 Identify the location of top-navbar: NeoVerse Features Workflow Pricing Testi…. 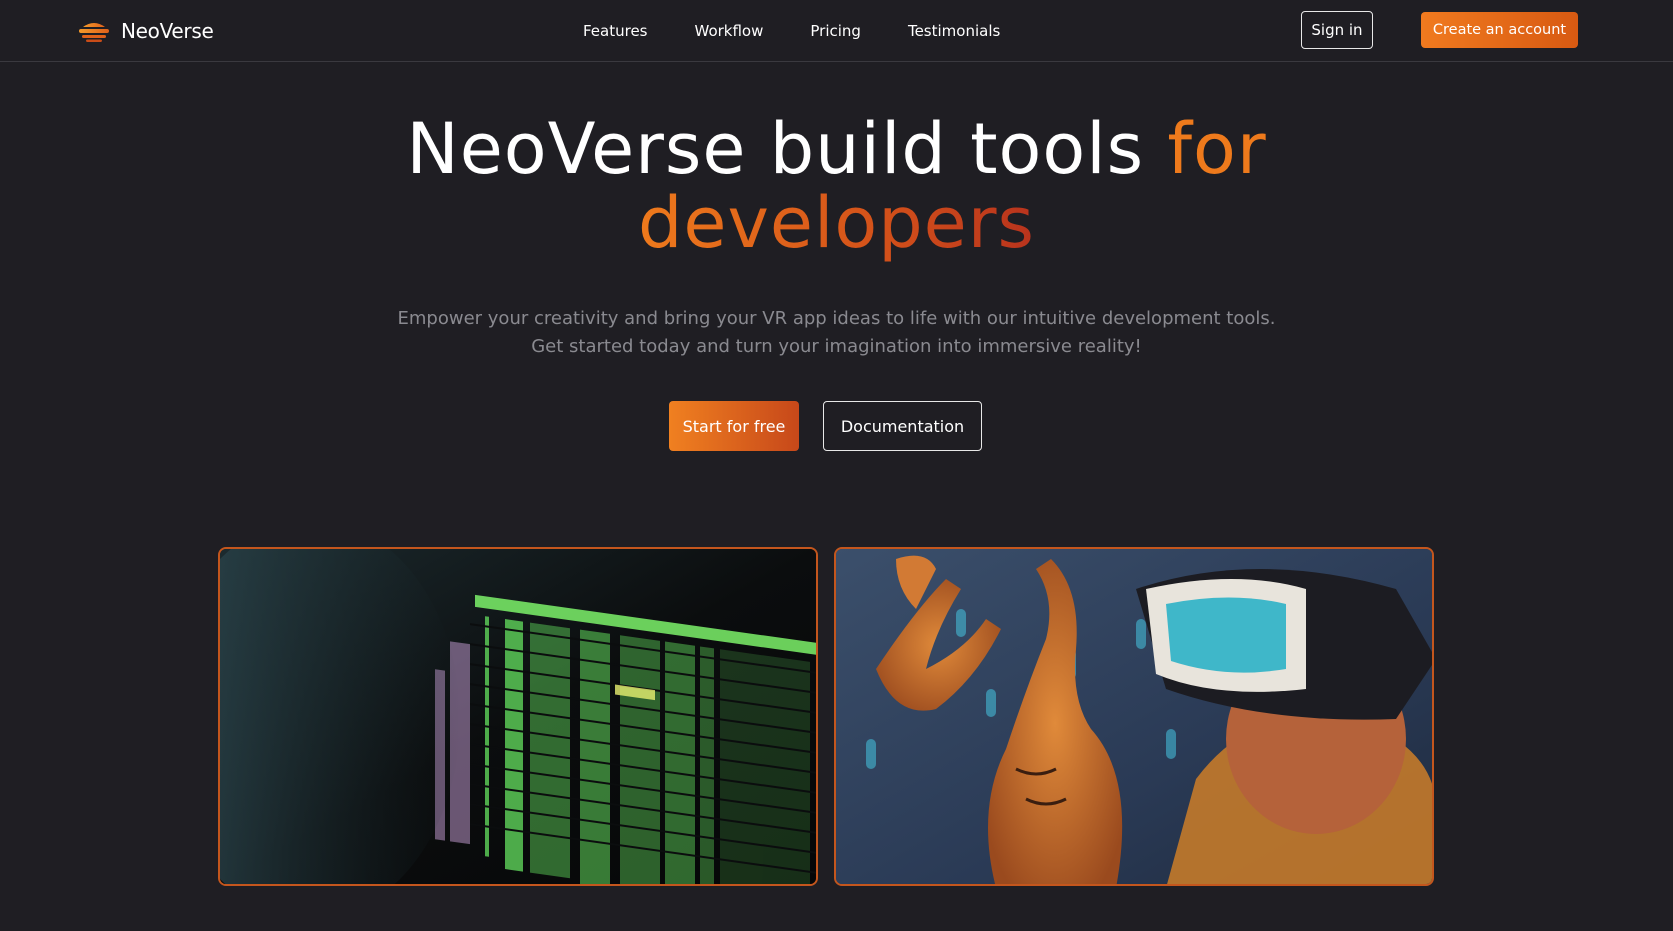
(836, 31).